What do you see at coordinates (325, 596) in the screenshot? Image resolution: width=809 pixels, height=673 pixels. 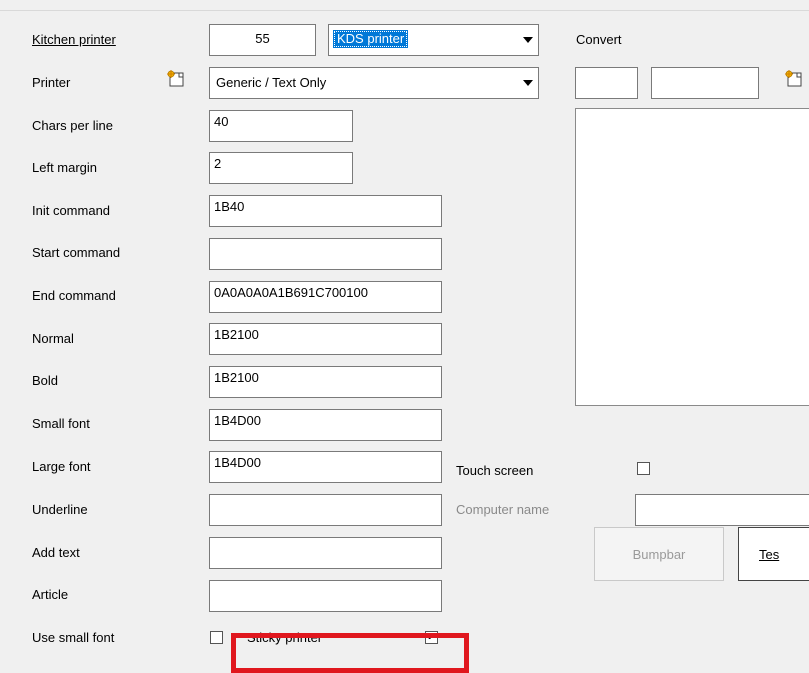 I see `article-field` at bounding box center [325, 596].